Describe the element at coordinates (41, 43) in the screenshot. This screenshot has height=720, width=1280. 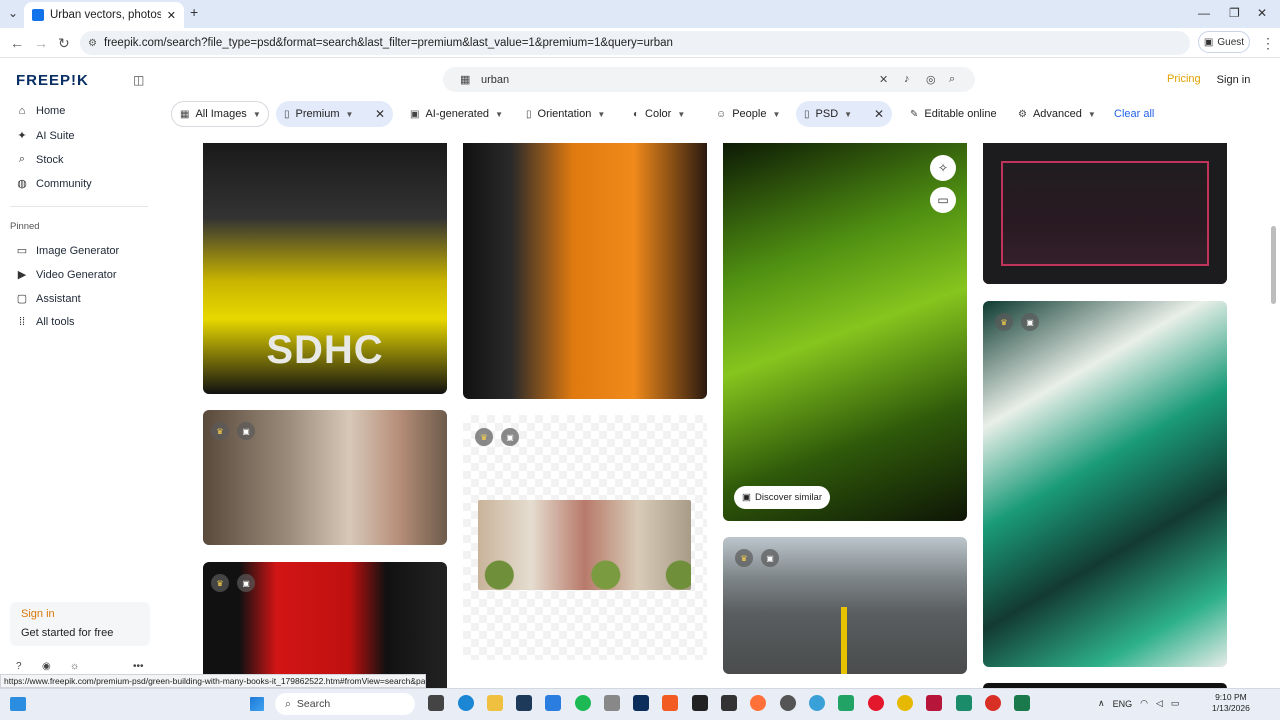
I see `forward-icon: →` at that location.